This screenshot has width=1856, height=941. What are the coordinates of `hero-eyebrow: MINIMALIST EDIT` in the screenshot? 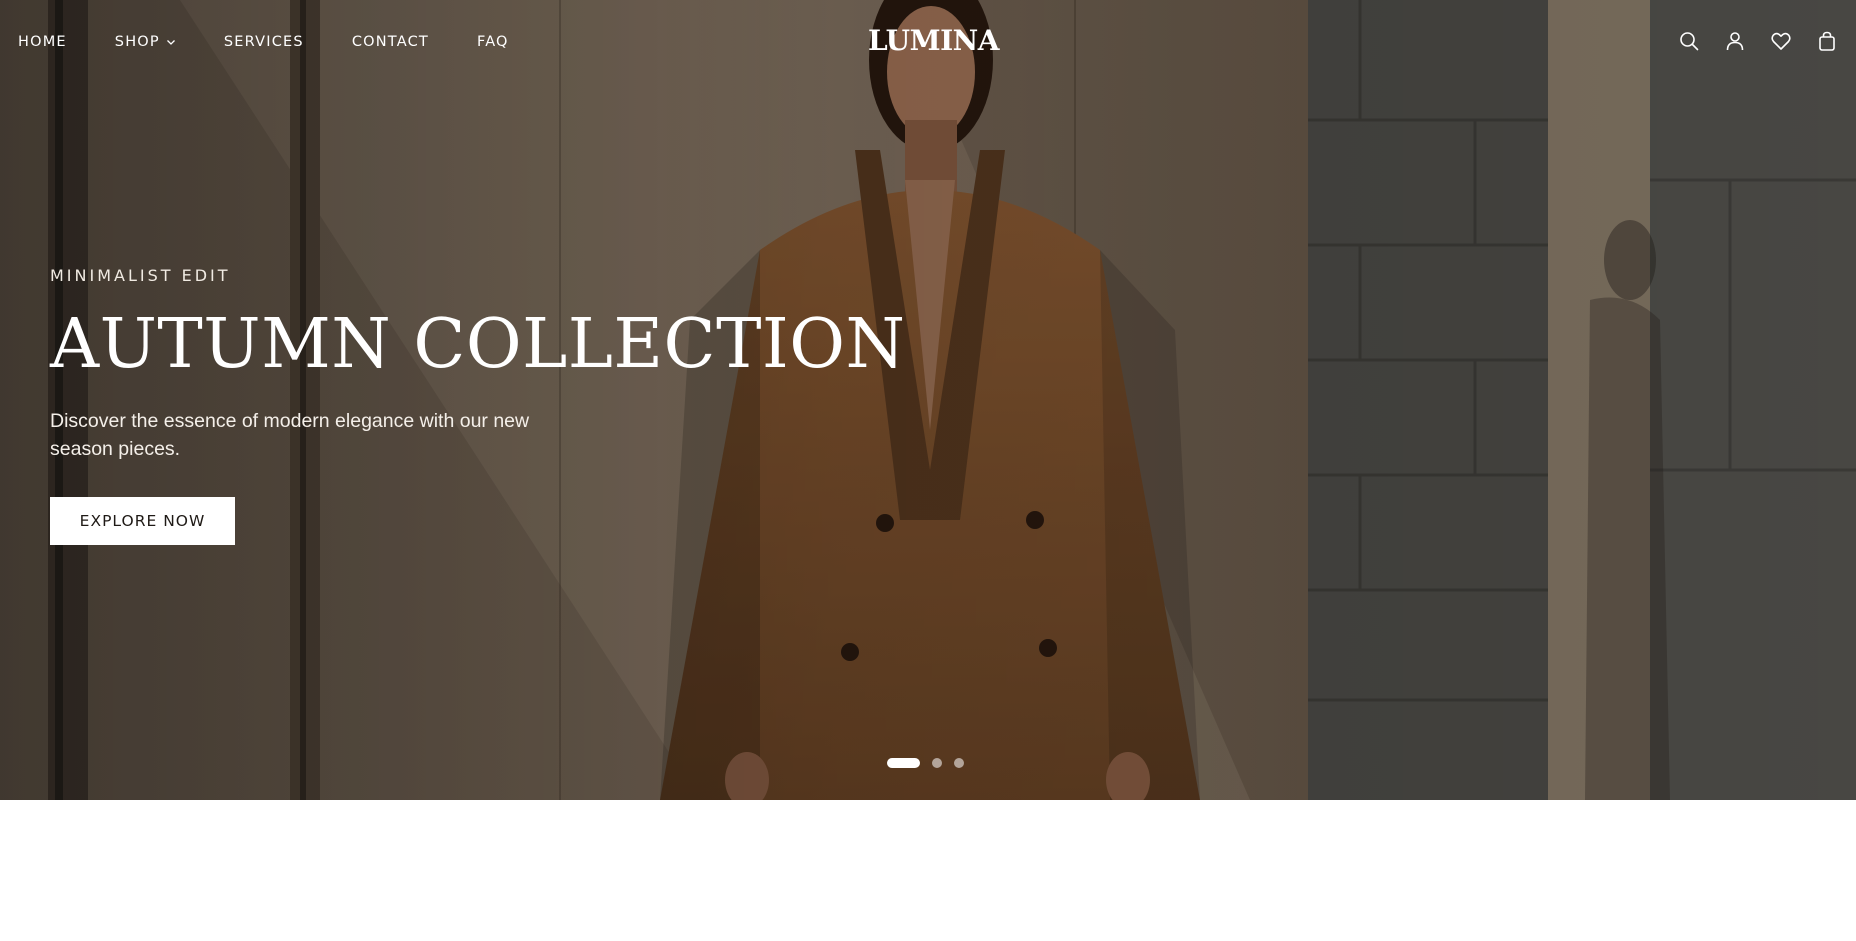 It's located at (140, 275).